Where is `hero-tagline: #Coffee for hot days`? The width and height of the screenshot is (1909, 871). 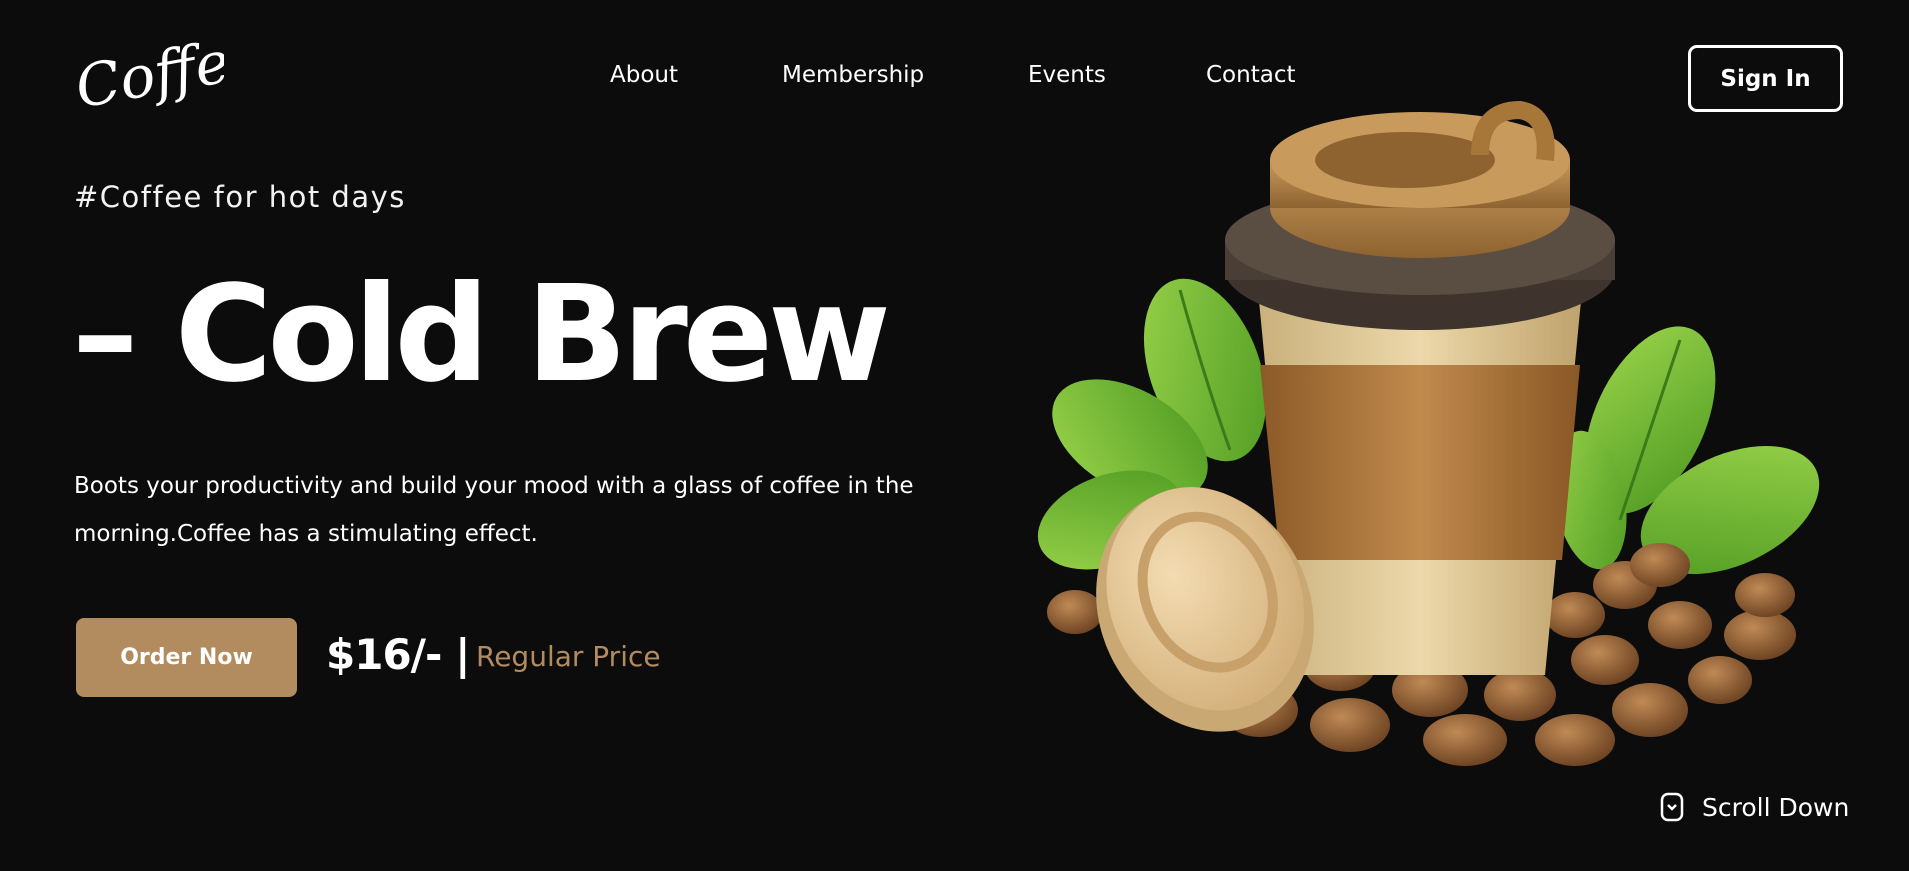 hero-tagline: #Coffee for hot days is located at coordinates (240, 197).